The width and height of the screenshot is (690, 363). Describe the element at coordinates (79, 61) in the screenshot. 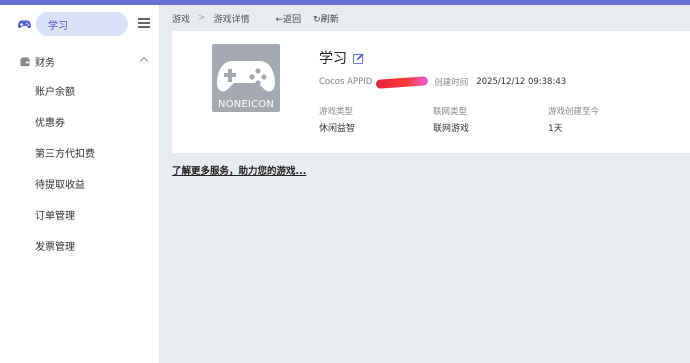

I see `finance-section-header: 财务` at that location.